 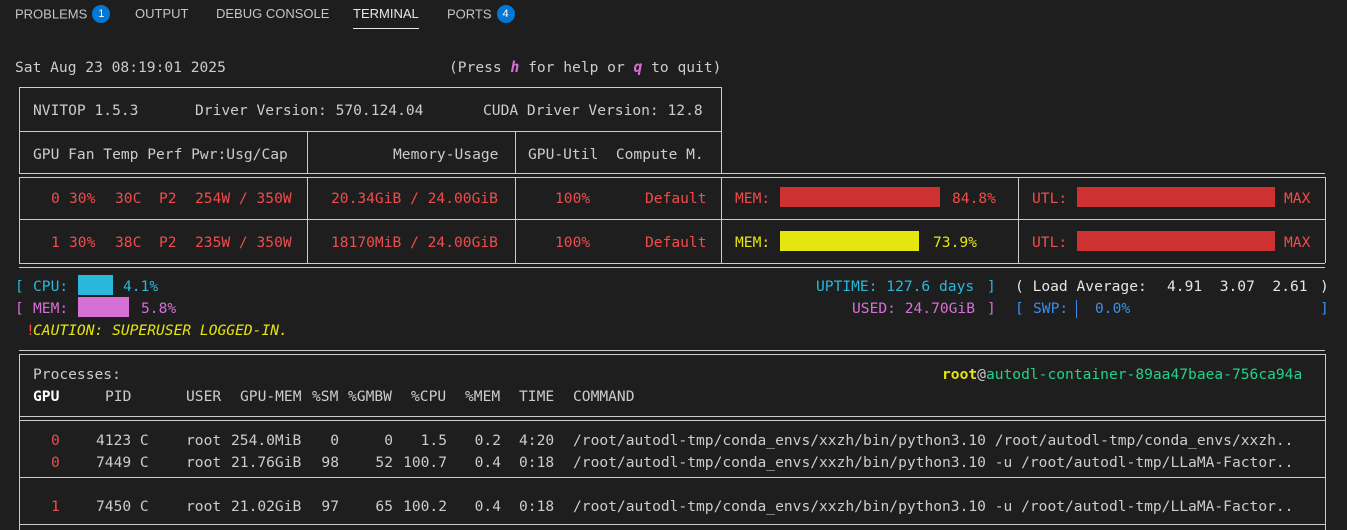 I want to click on proc-gmbw: 65, so click(x=384, y=506).